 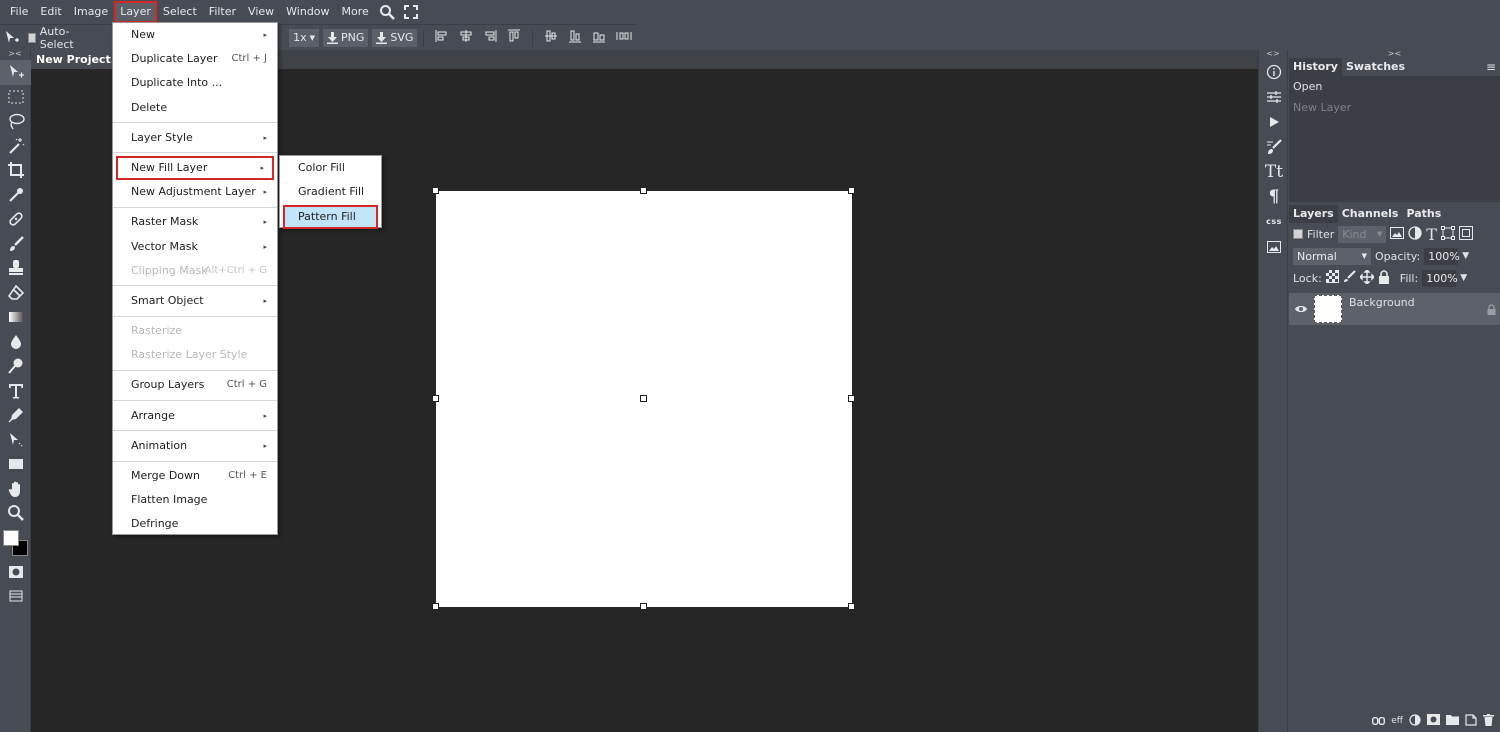 I want to click on eye-icon, so click(x=1302, y=309).